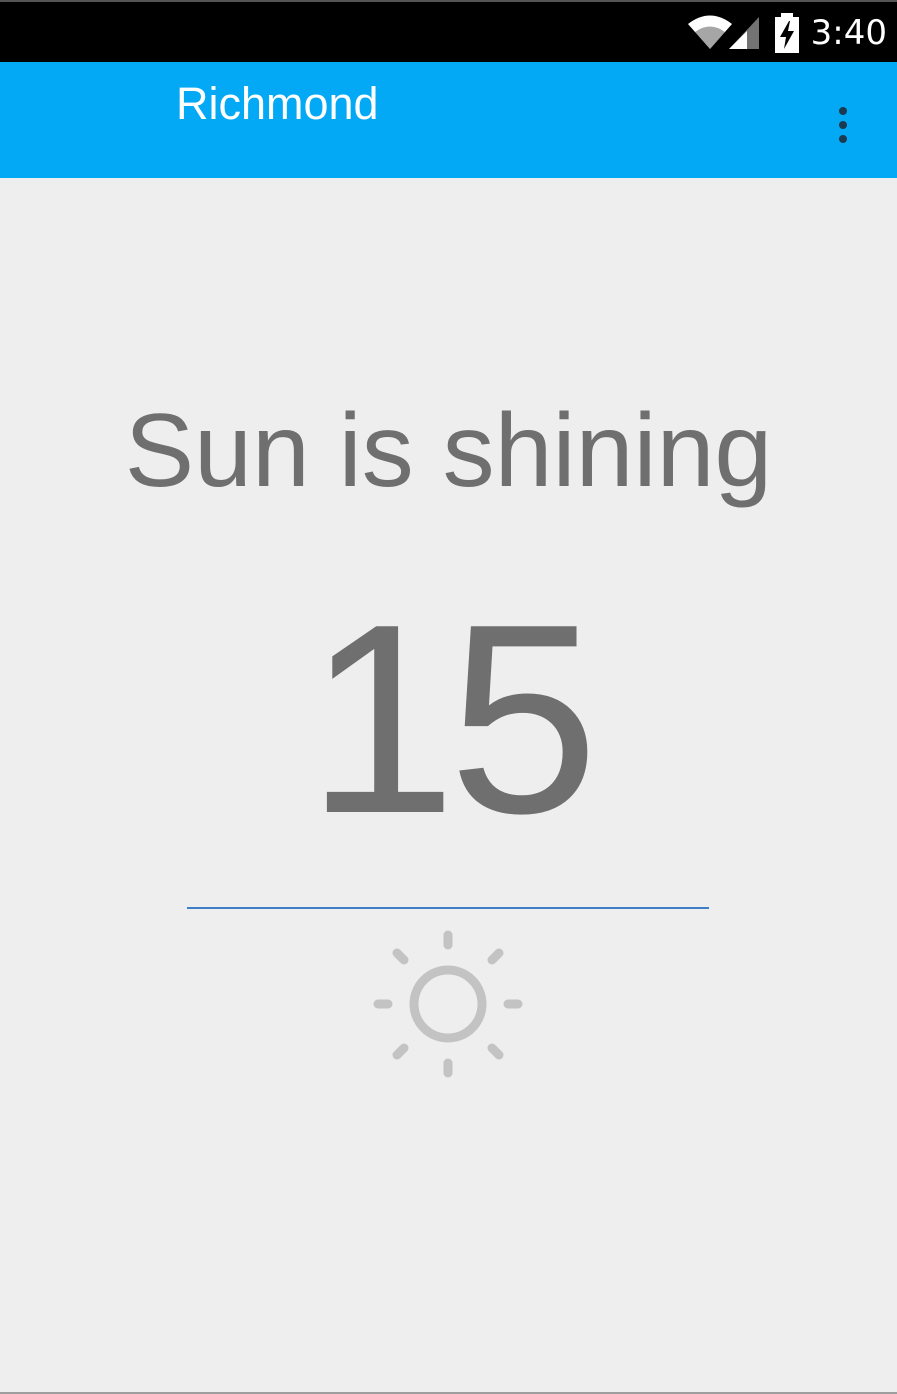 This screenshot has height=1394, width=897. What do you see at coordinates (448, 908) in the screenshot?
I see `divider` at bounding box center [448, 908].